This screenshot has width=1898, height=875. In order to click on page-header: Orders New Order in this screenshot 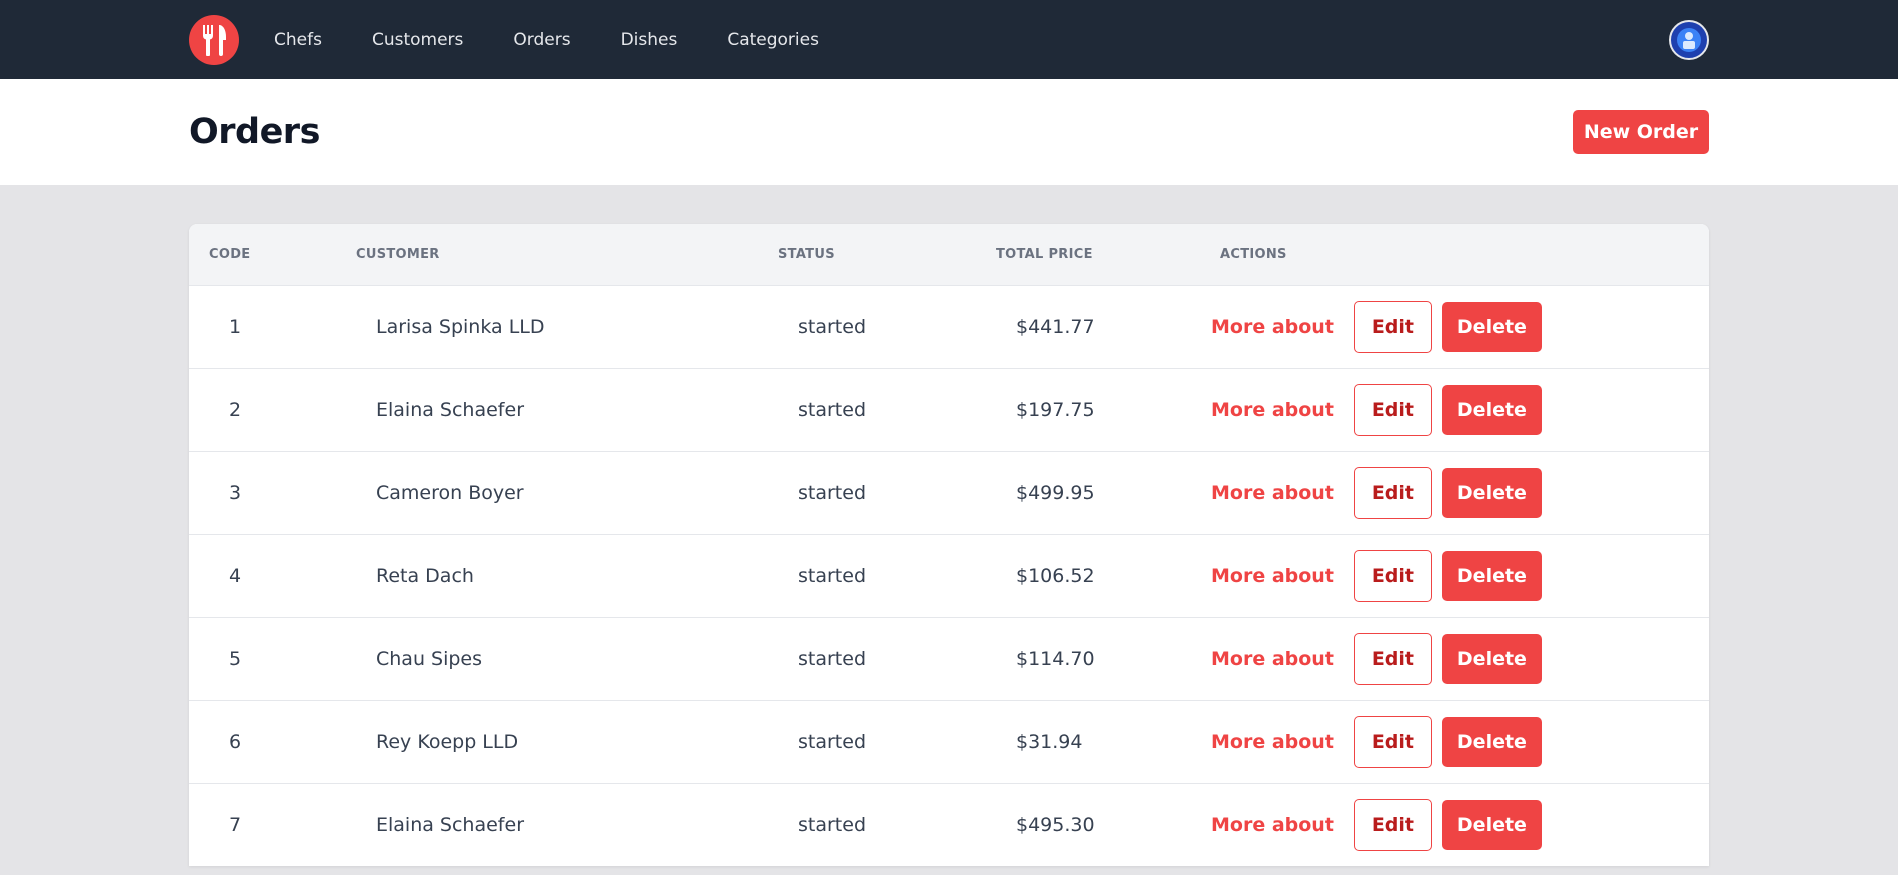, I will do `click(949, 132)`.